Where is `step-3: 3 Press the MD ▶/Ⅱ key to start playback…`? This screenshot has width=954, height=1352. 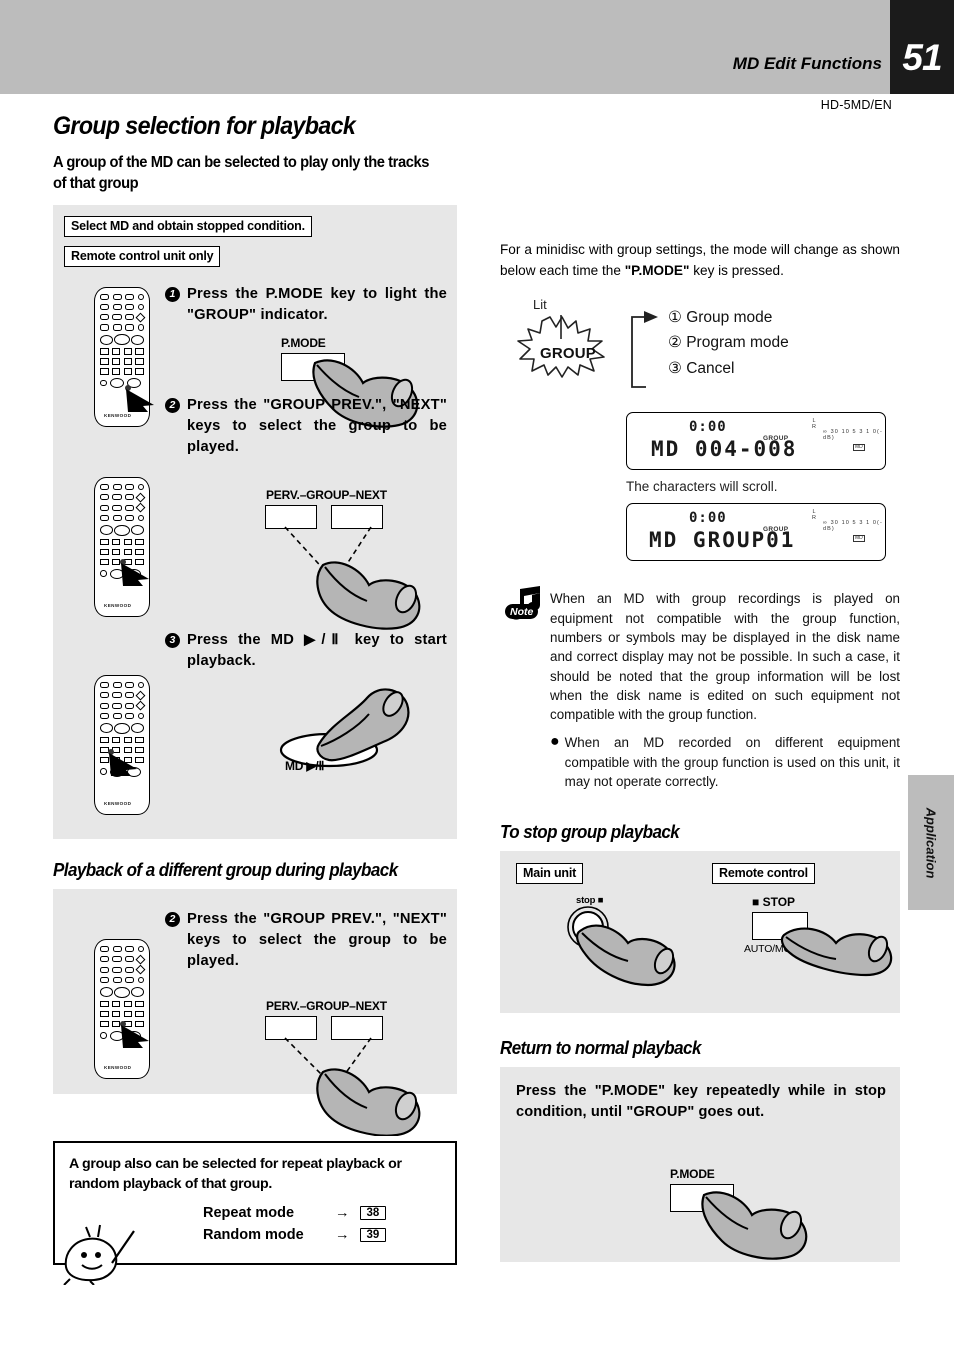 step-3: 3 Press the MD ▶/Ⅱ key to start playback… is located at coordinates (306, 651).